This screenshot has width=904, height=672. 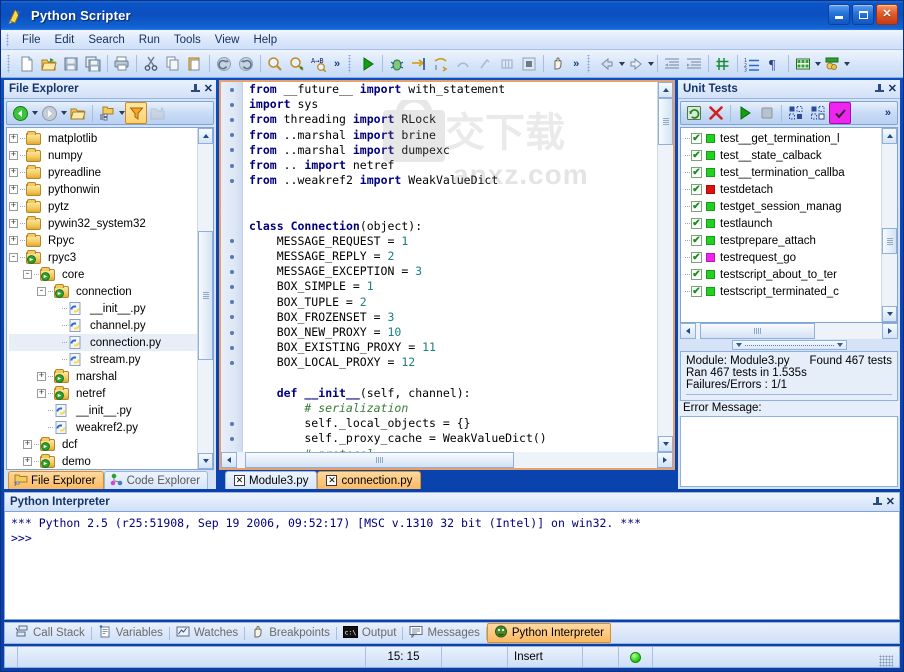 What do you see at coordinates (8, 39) in the screenshot?
I see `menu-gripper` at bounding box center [8, 39].